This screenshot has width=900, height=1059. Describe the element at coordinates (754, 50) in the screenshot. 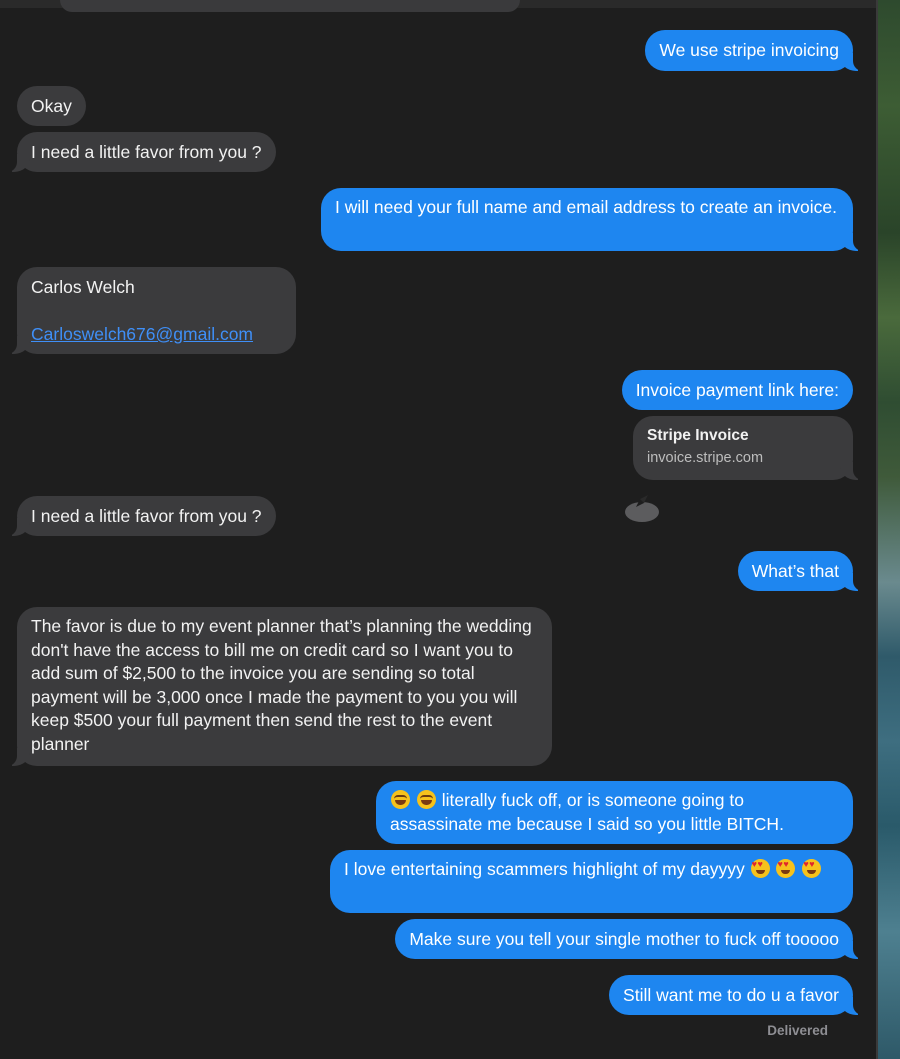

I see `outgoing-message: We use stripe invoicing` at that location.